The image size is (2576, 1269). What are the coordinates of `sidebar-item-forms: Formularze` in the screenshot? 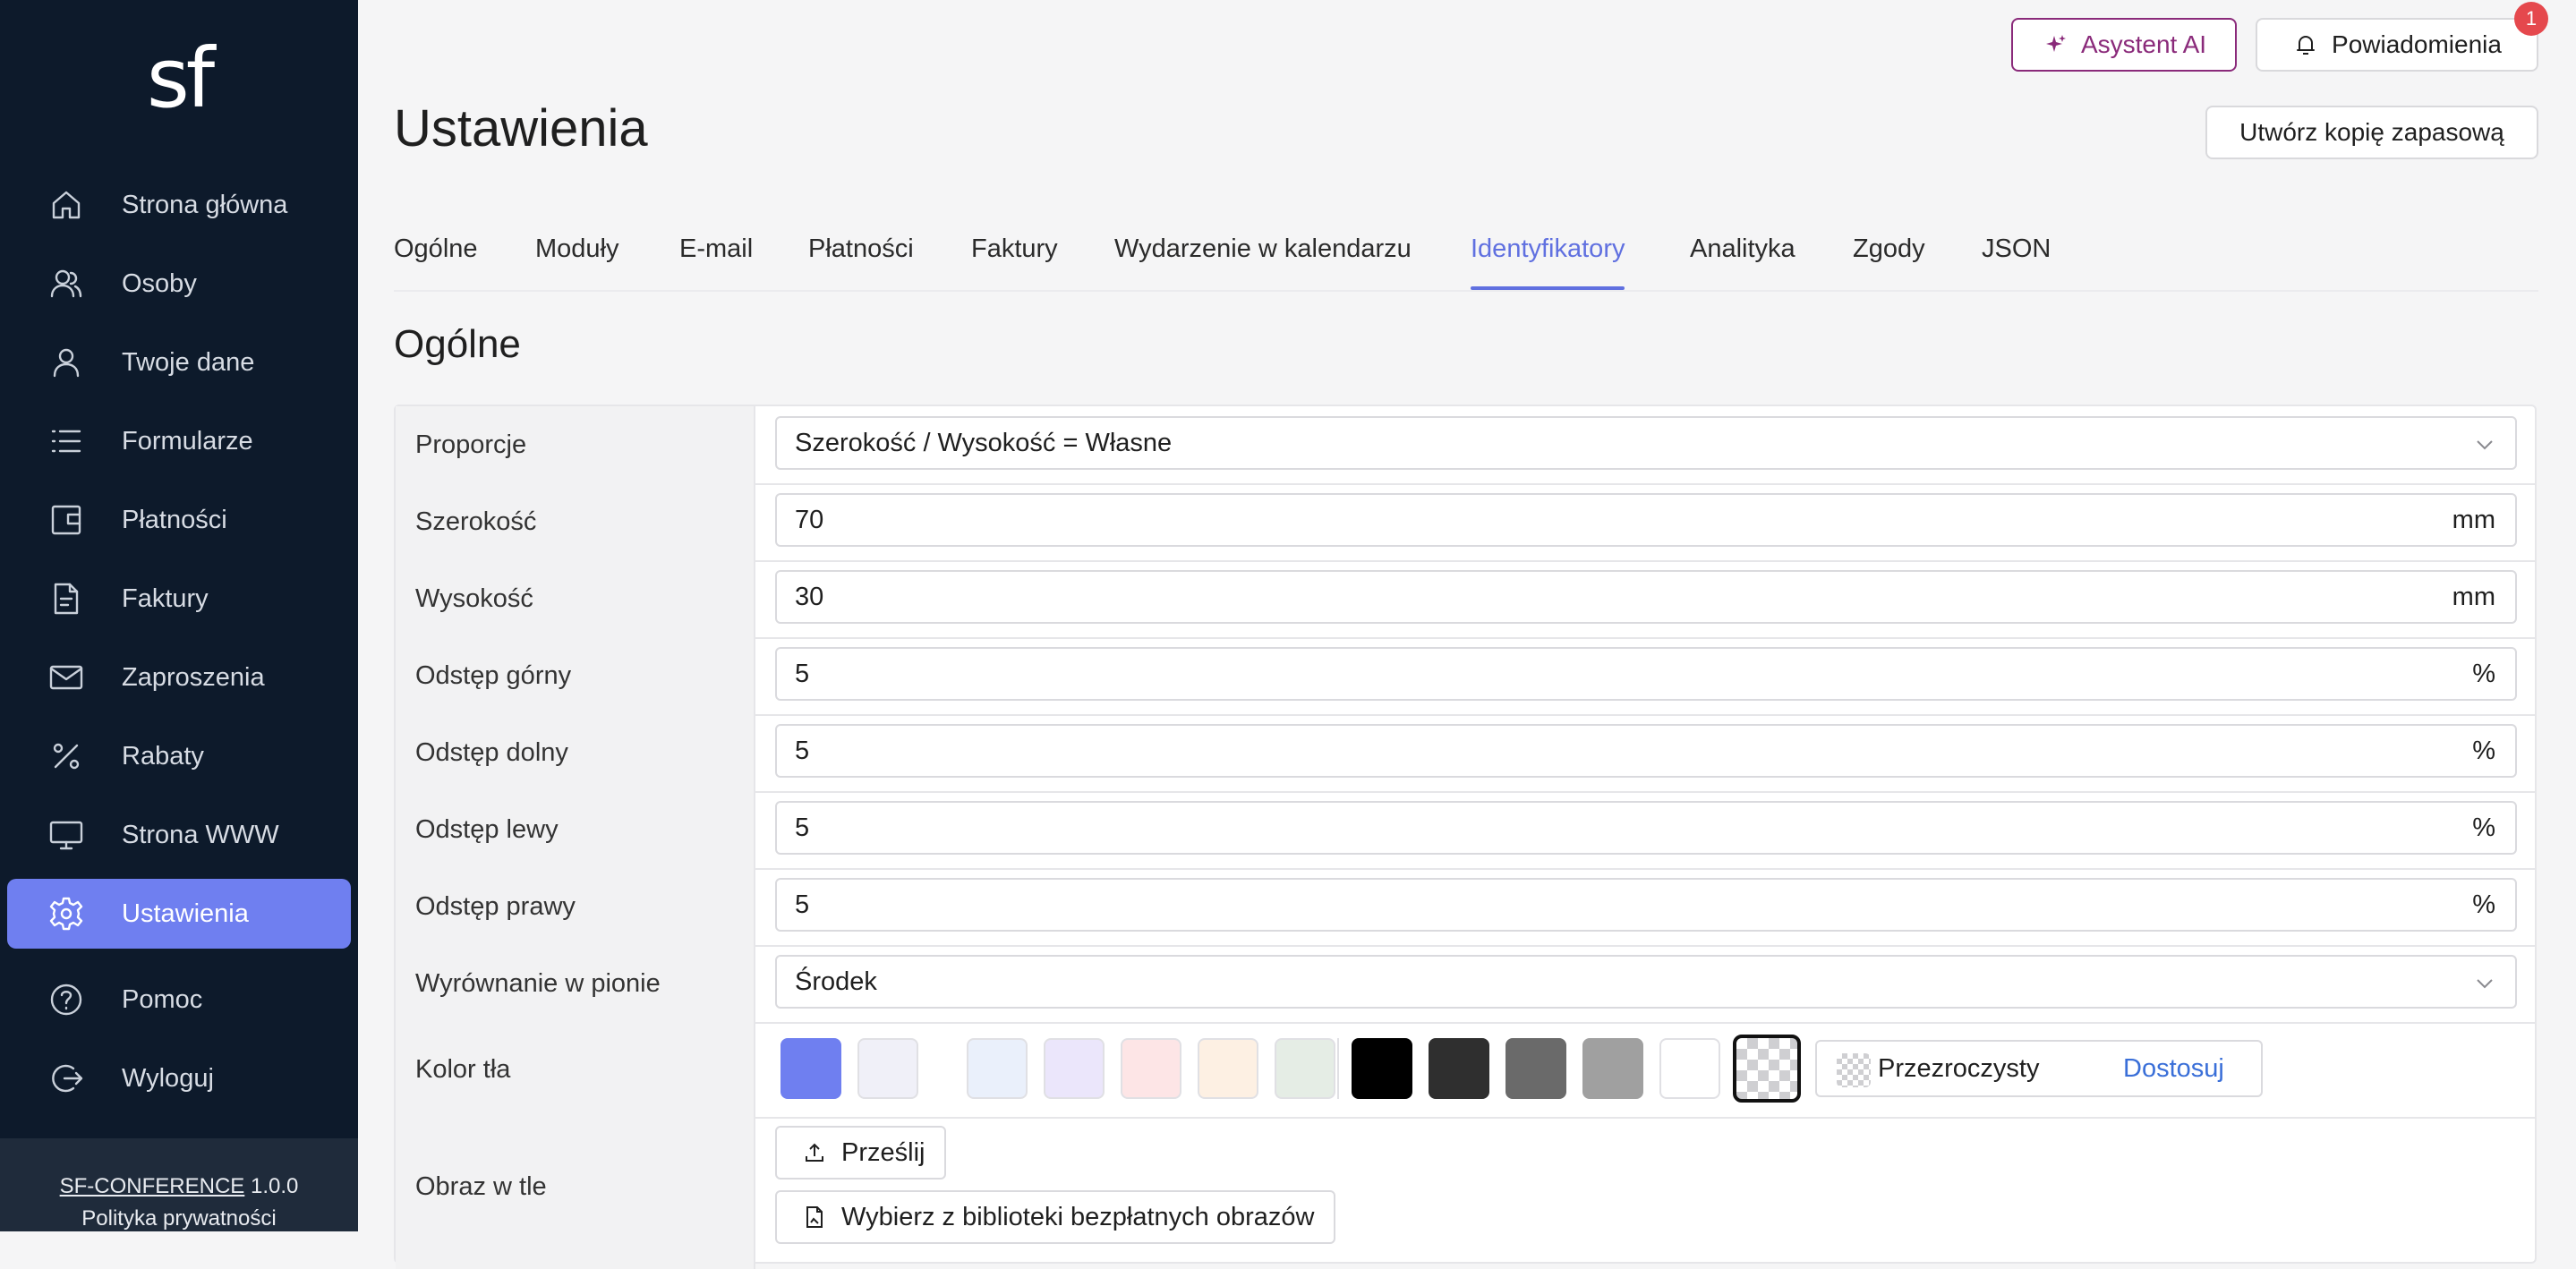 It's located at (179, 441).